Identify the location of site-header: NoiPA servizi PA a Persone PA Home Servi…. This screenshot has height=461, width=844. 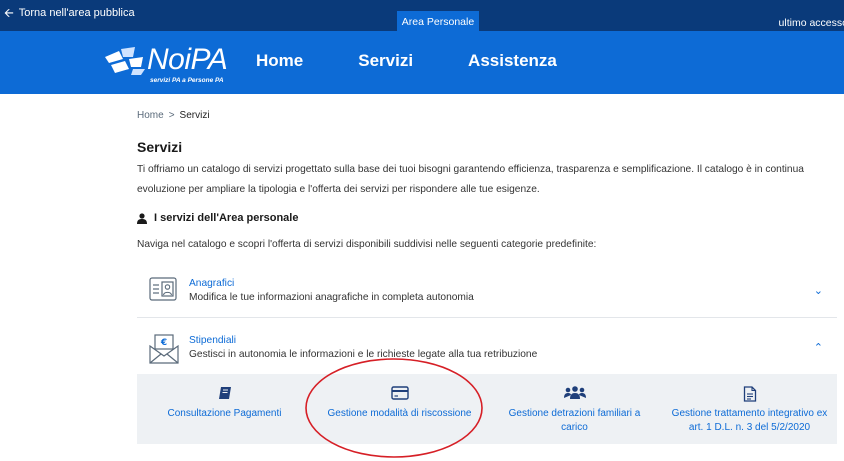
(422, 62).